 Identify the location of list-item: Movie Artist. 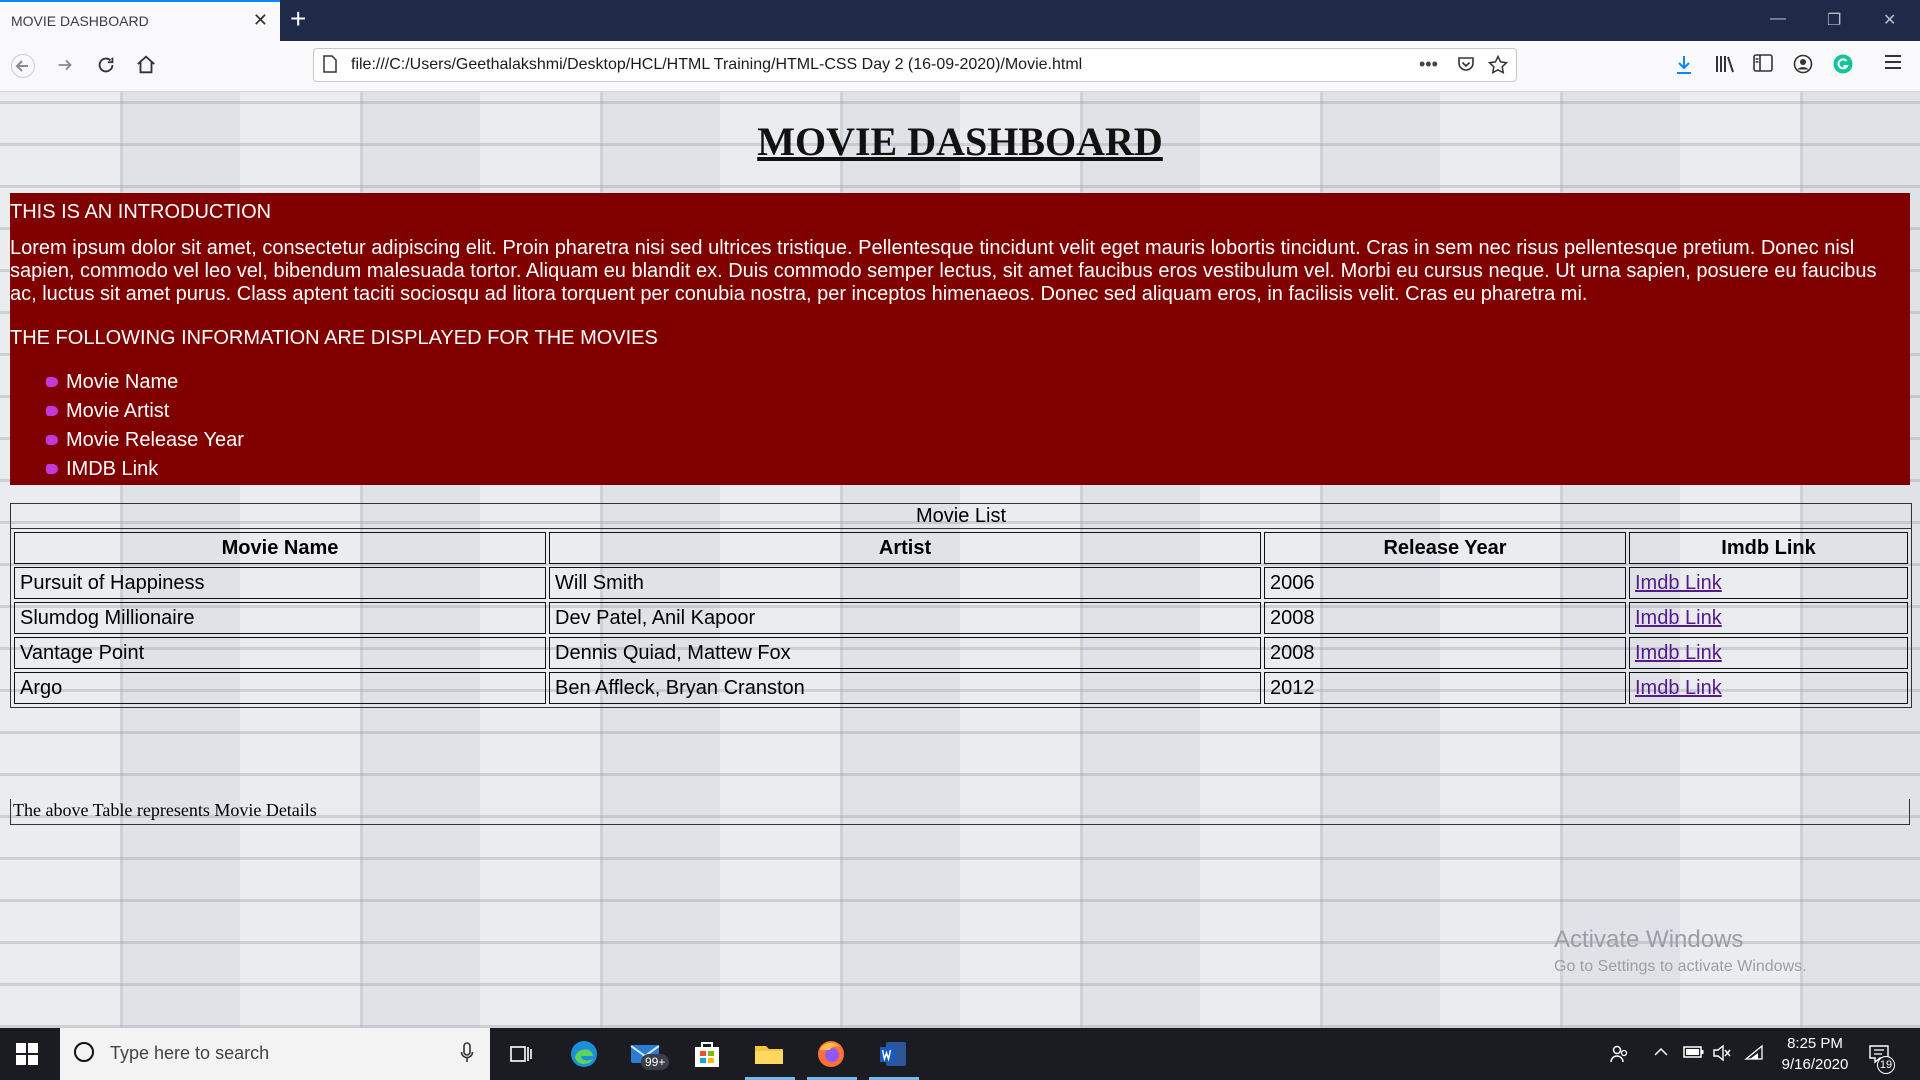
(140, 414).